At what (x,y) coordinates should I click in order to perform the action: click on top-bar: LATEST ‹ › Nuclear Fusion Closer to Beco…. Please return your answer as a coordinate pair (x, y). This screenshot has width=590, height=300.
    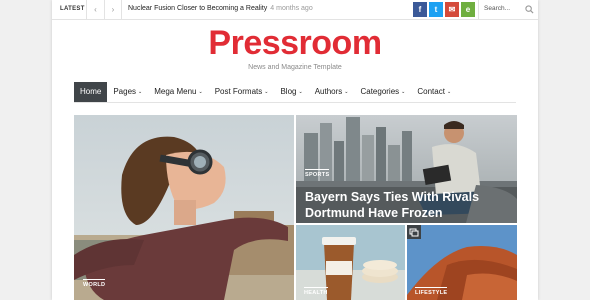
    Looking at the image, I should click on (295, 10).